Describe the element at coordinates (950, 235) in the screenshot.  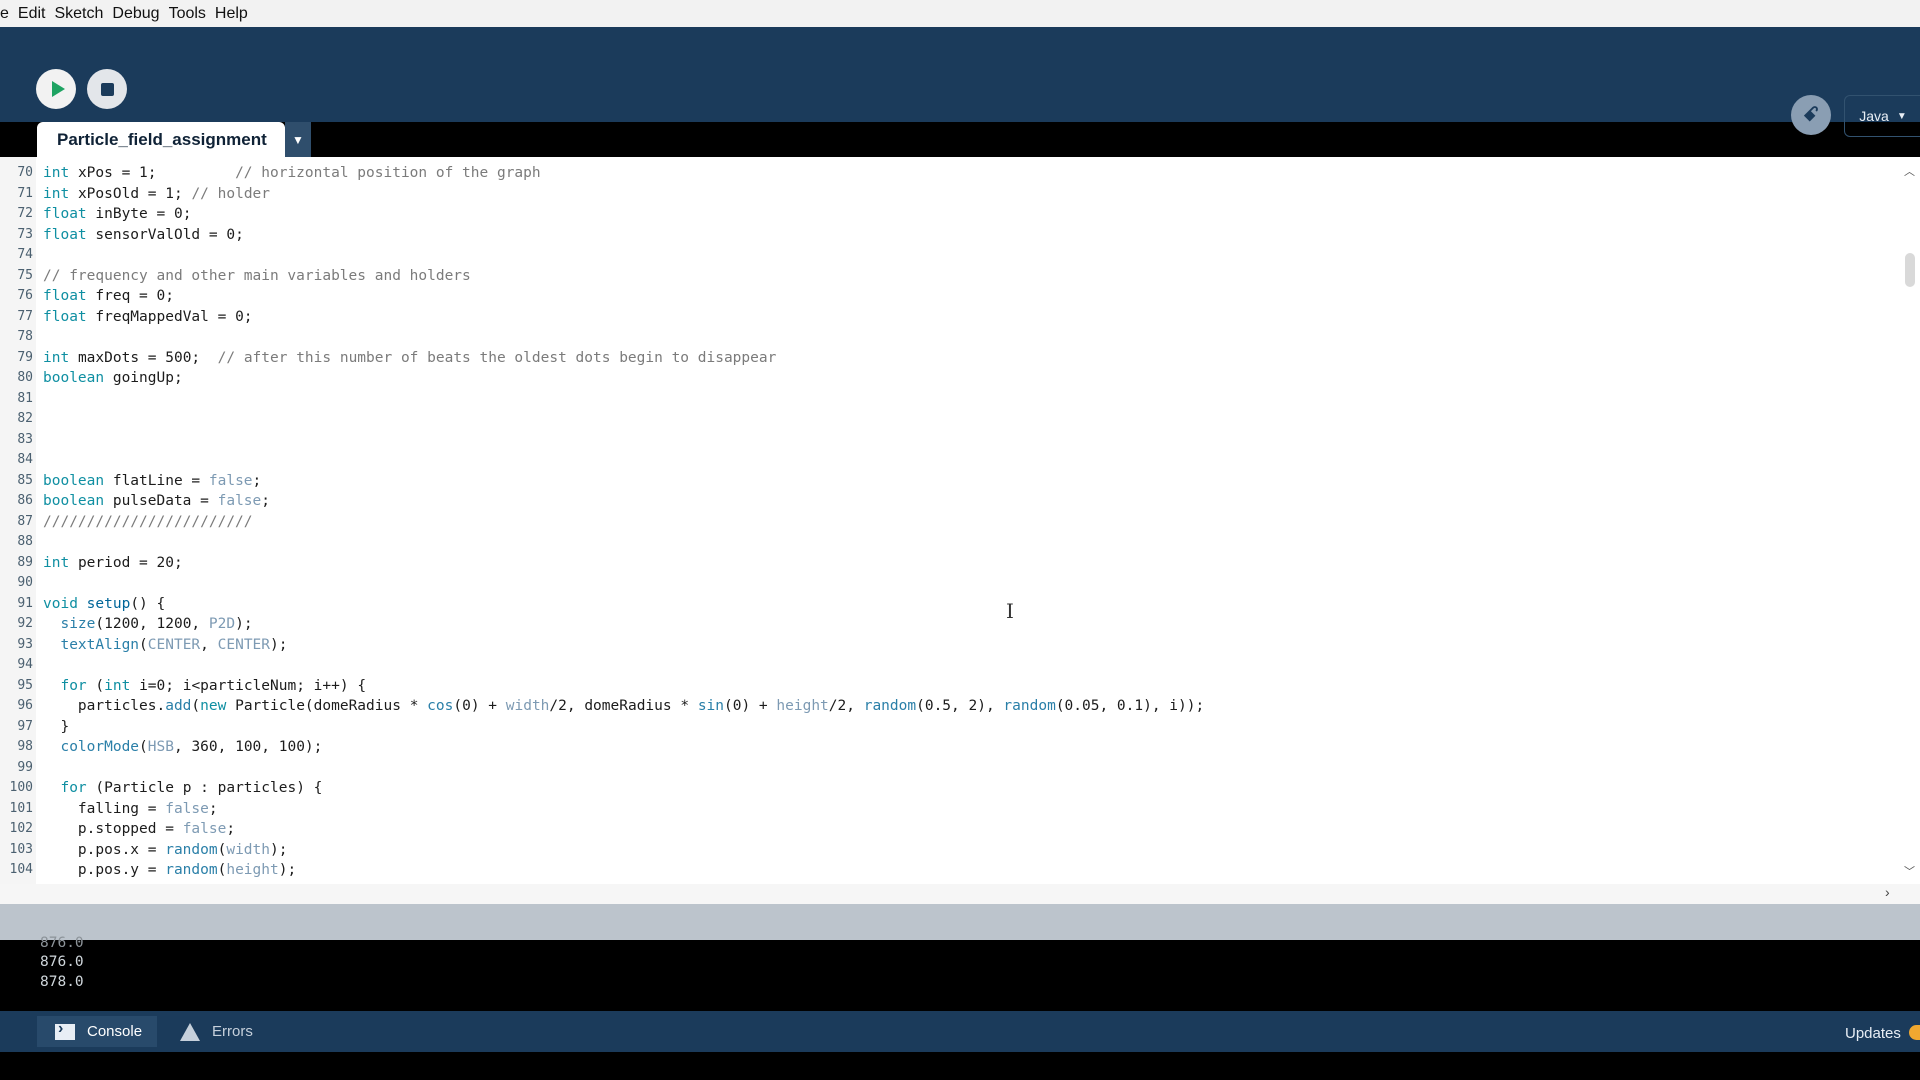
I see `code-line: 73 float sensorValOld = 0;` at that location.